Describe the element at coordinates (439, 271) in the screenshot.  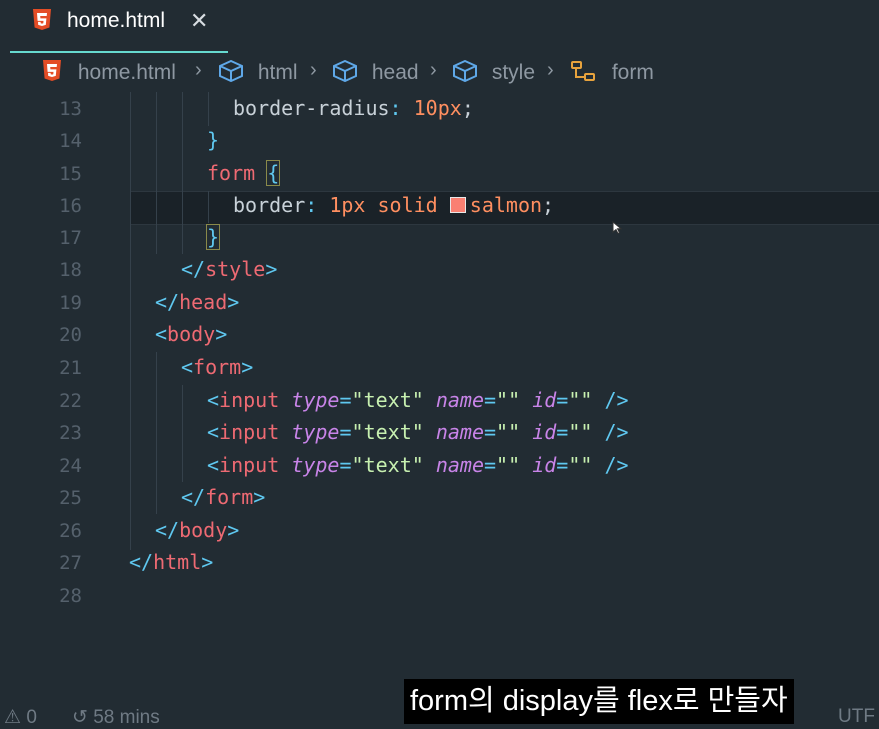
I see `code-line-18: 18 </style>` at that location.